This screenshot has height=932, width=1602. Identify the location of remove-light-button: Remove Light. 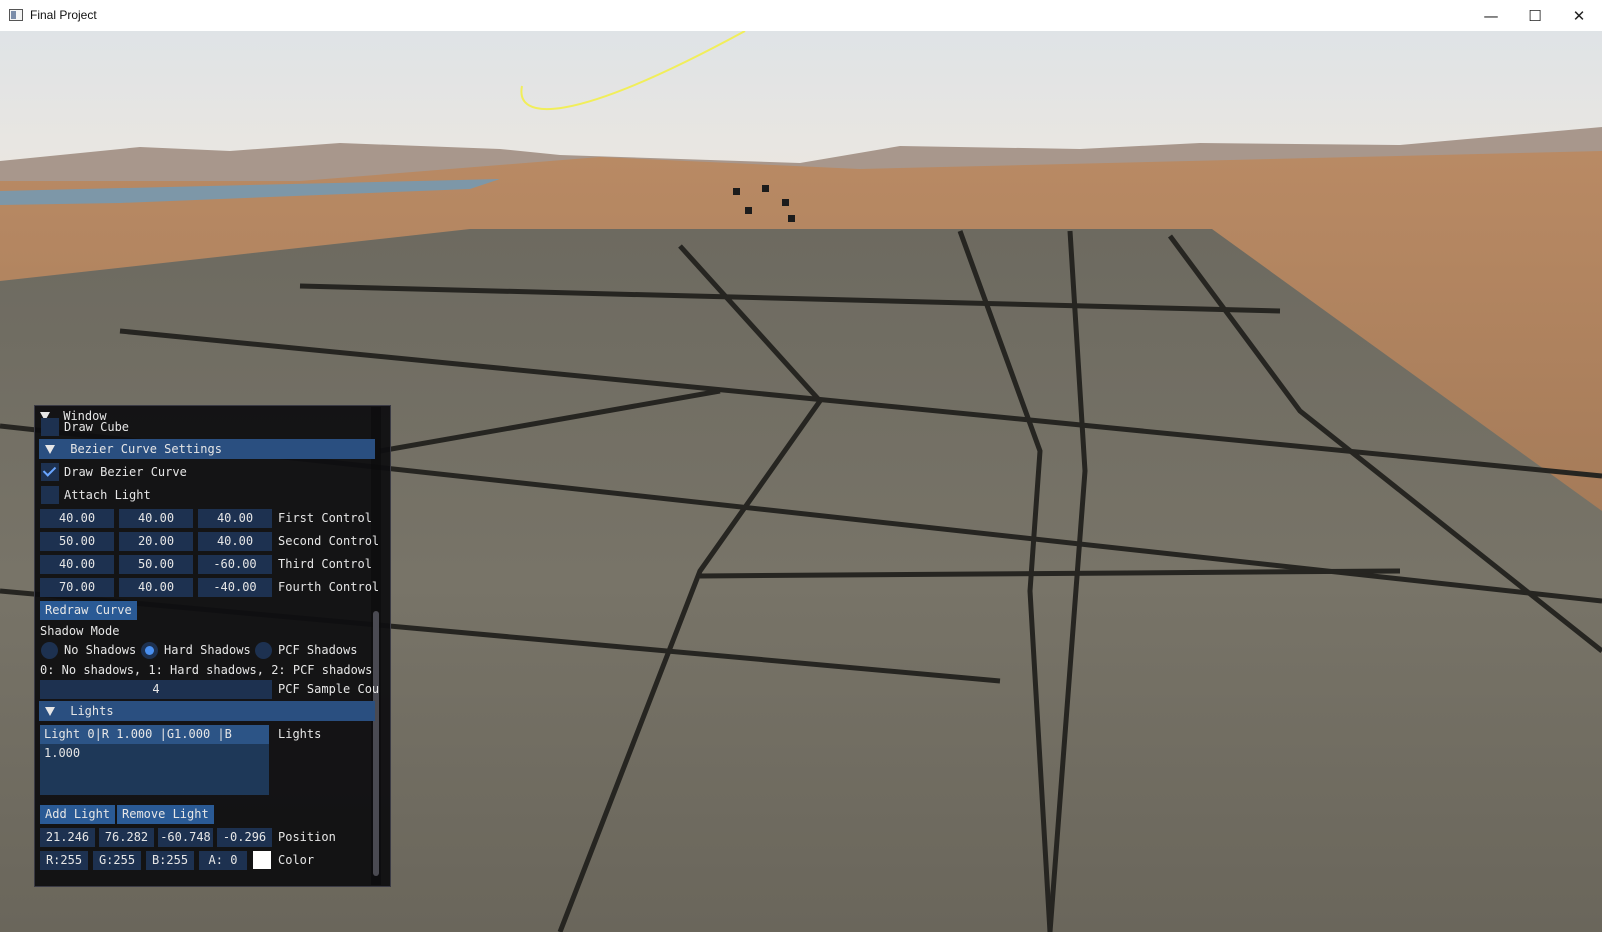
(165, 814).